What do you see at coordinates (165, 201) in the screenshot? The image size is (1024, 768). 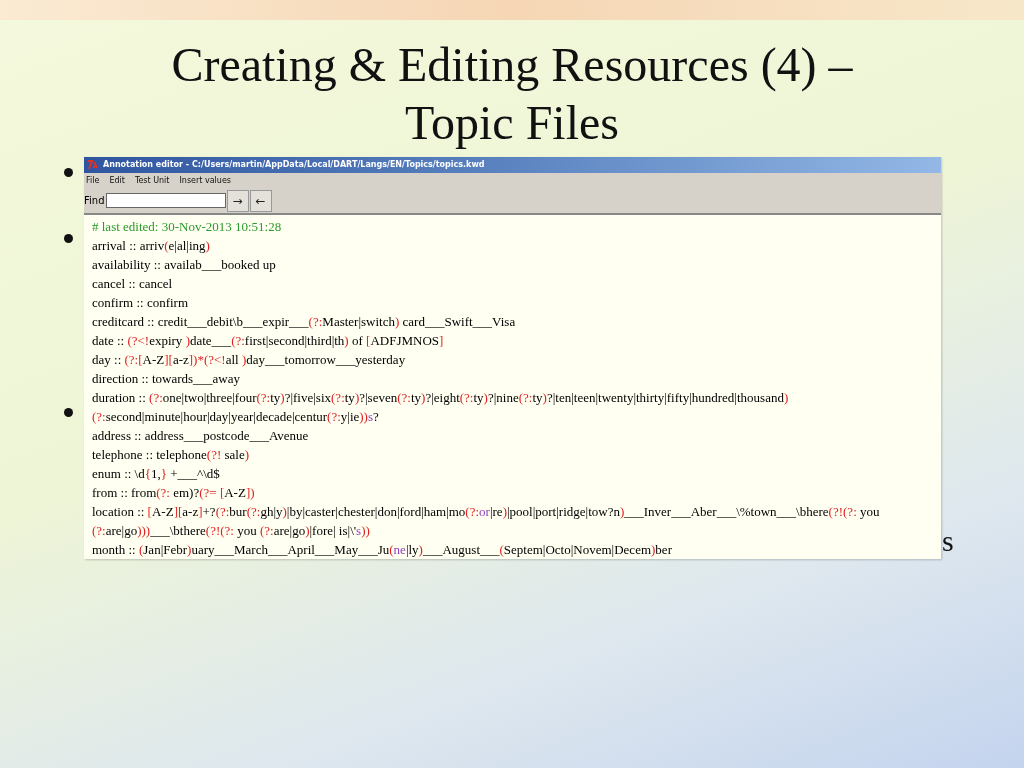 I see `find-field` at bounding box center [165, 201].